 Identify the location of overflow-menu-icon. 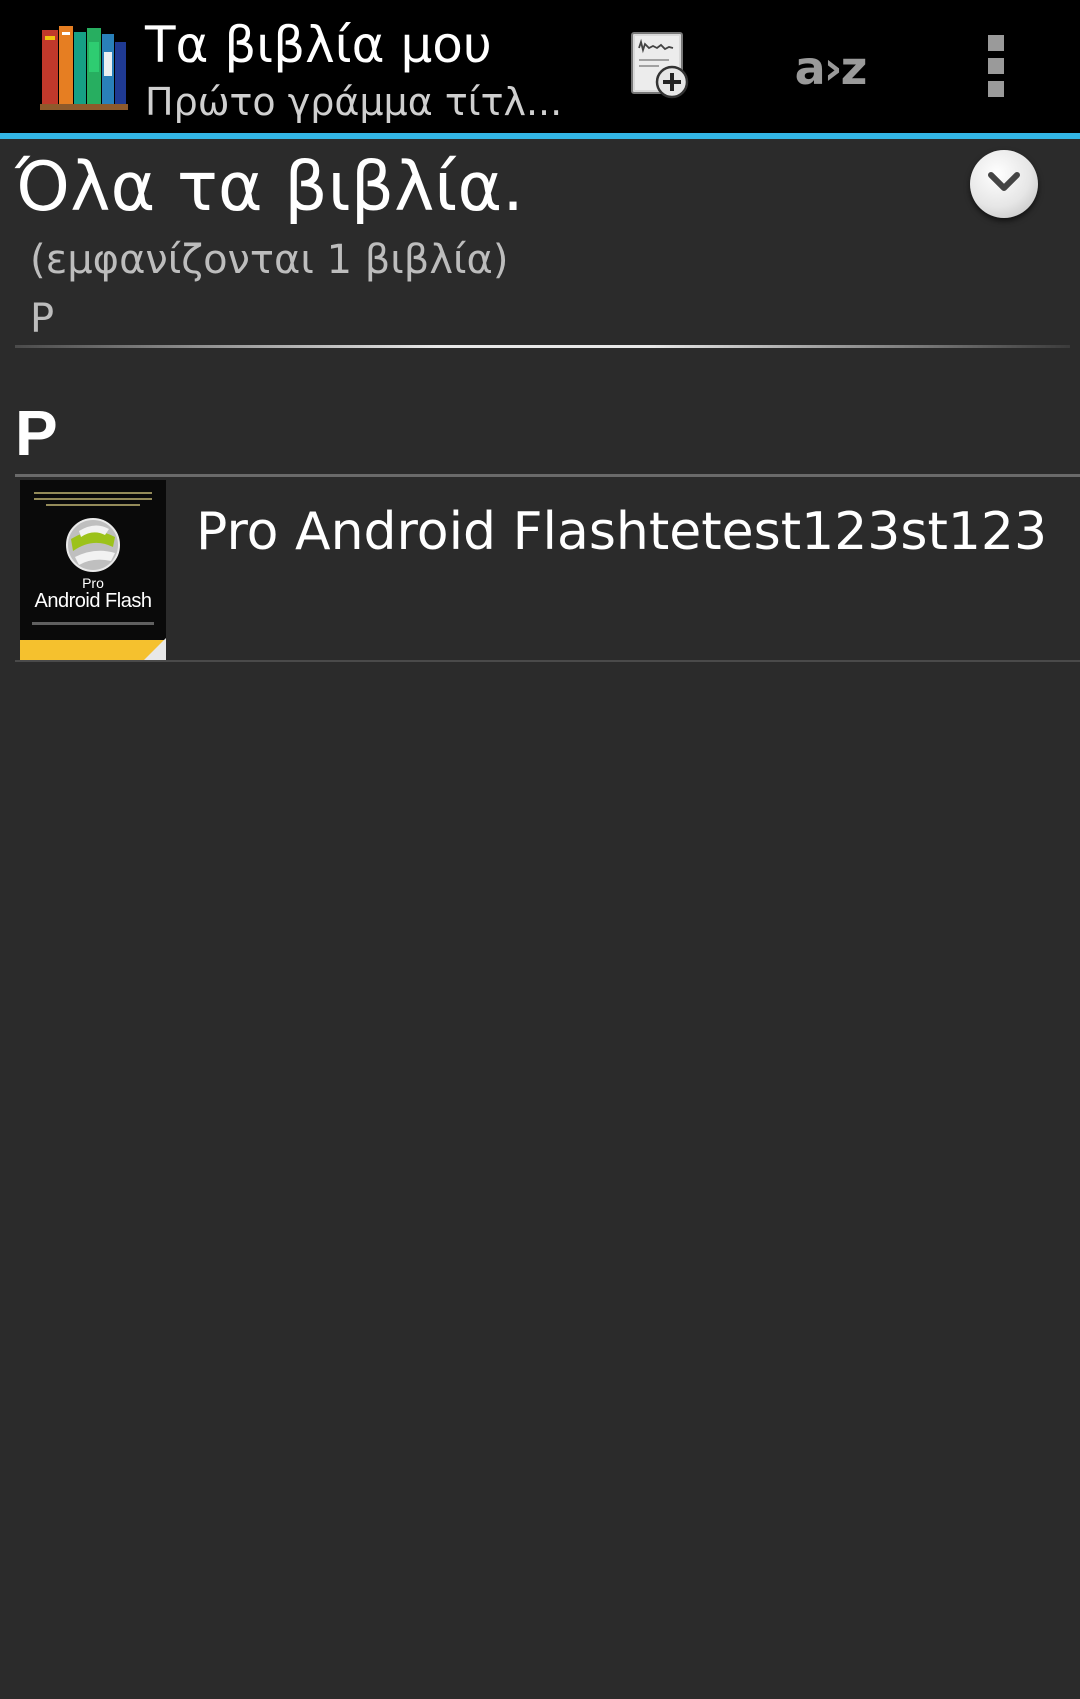
(996, 68).